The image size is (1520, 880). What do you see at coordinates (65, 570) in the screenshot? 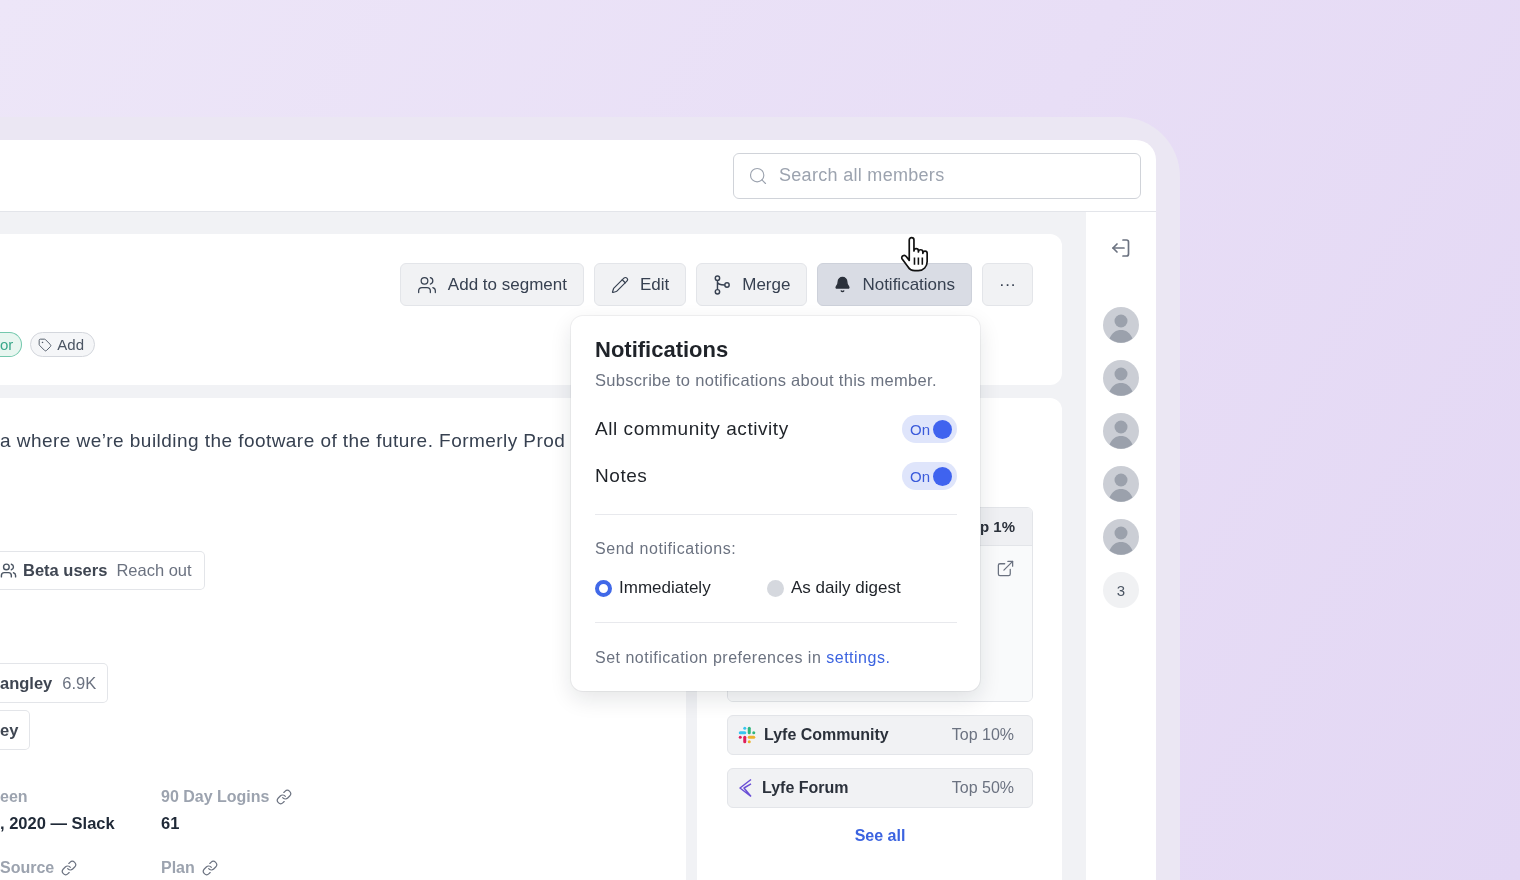
I see `segment-name: Beta users` at bounding box center [65, 570].